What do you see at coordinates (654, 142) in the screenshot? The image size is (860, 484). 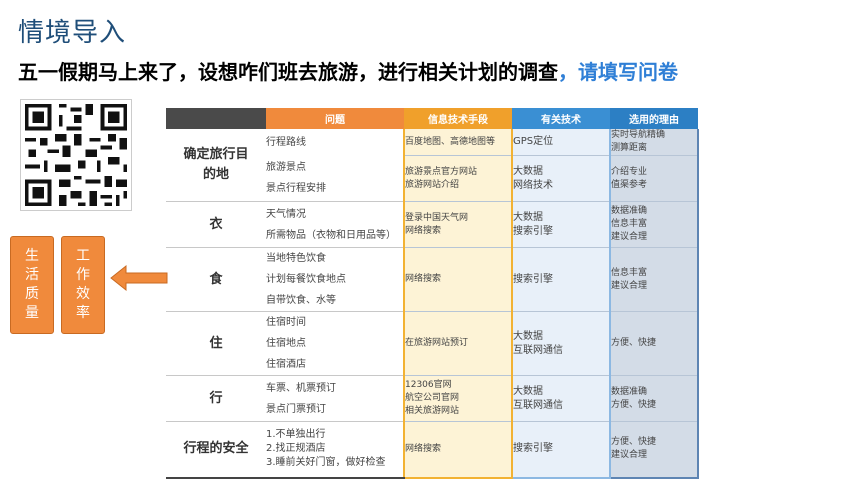 I see `row-reason: 实时导航精确 测算距离` at bounding box center [654, 142].